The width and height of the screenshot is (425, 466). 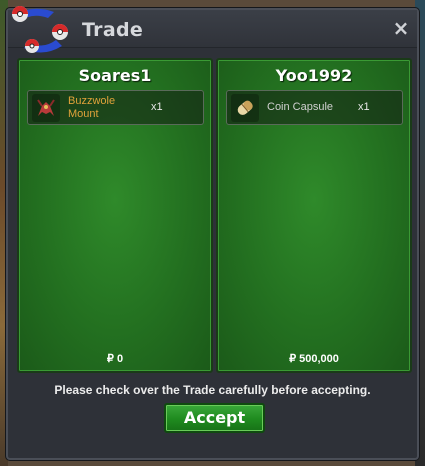 What do you see at coordinates (401, 28) in the screenshot?
I see `close-icon: ×` at bounding box center [401, 28].